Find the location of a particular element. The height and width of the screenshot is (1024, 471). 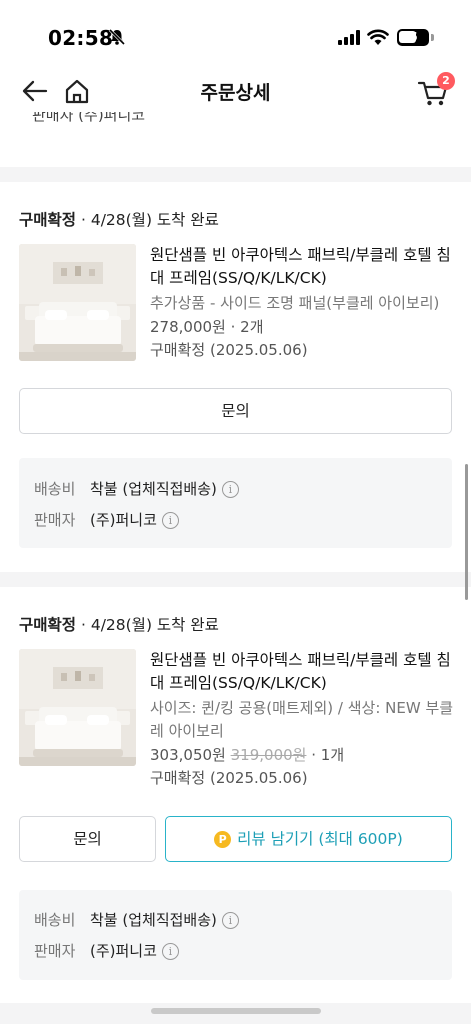

product-option: 추가상품 - 사이드 조명 패널(부클레 아이보리) is located at coordinates (295, 303).